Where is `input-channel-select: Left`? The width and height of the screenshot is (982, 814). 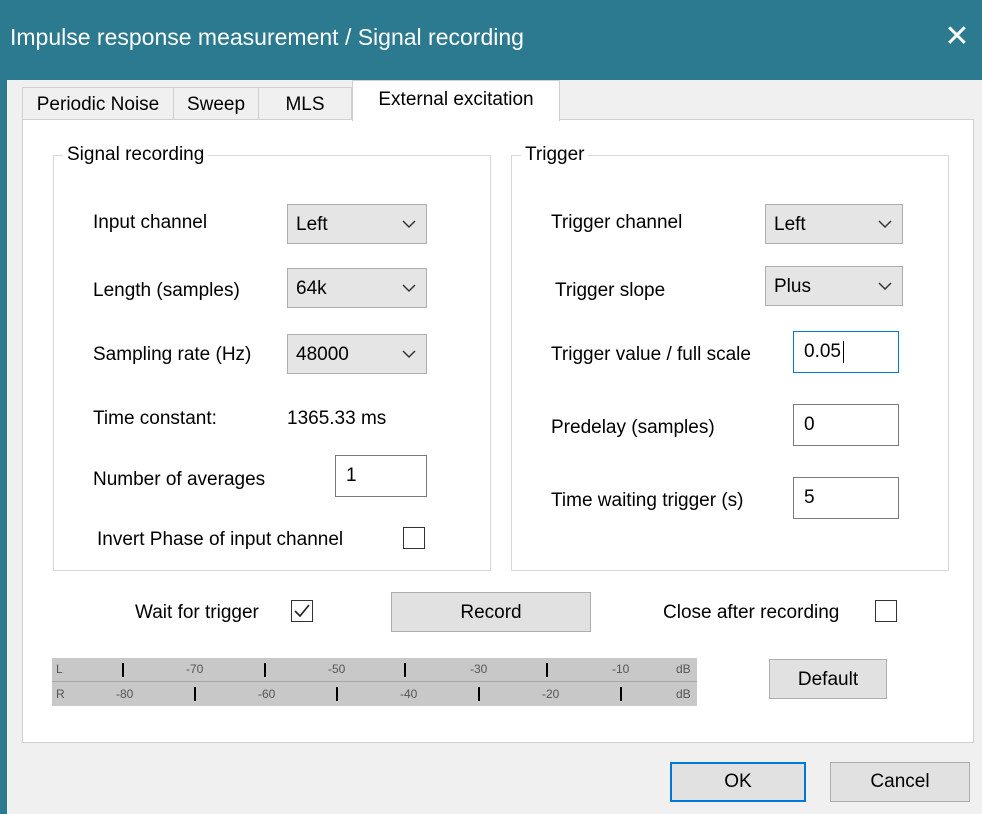 input-channel-select: Left is located at coordinates (357, 224).